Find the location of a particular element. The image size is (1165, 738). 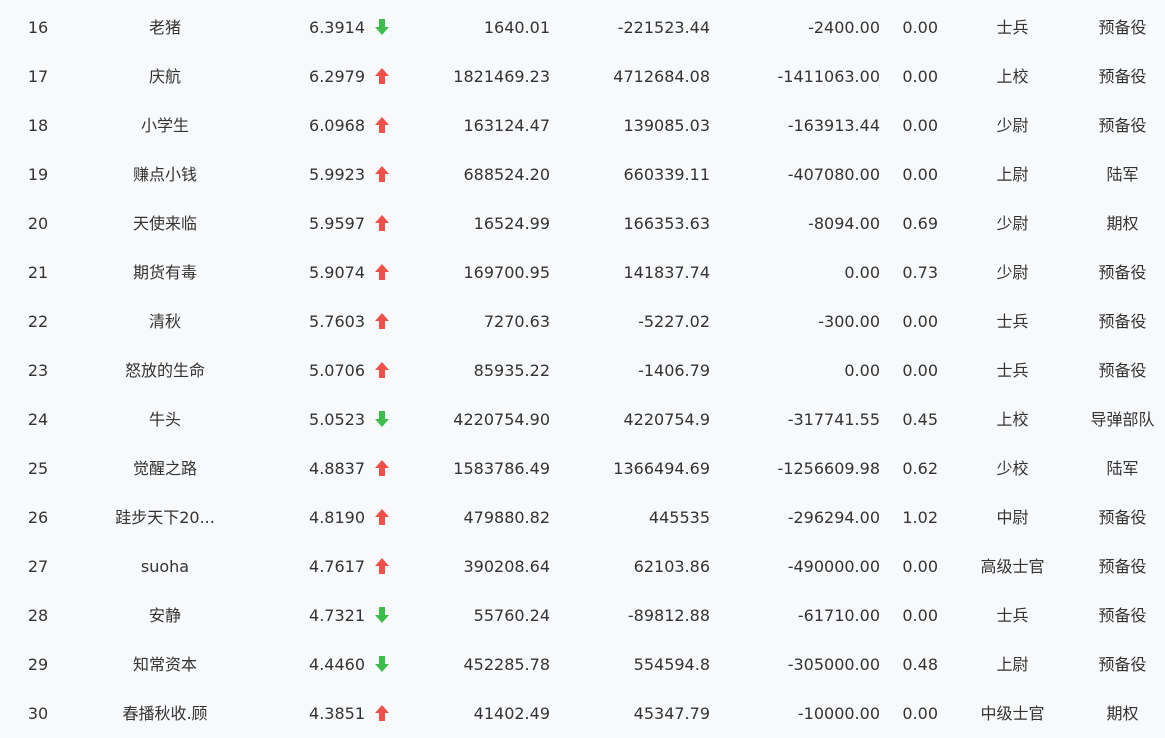

score-cell: 4.3851 is located at coordinates (337, 713).